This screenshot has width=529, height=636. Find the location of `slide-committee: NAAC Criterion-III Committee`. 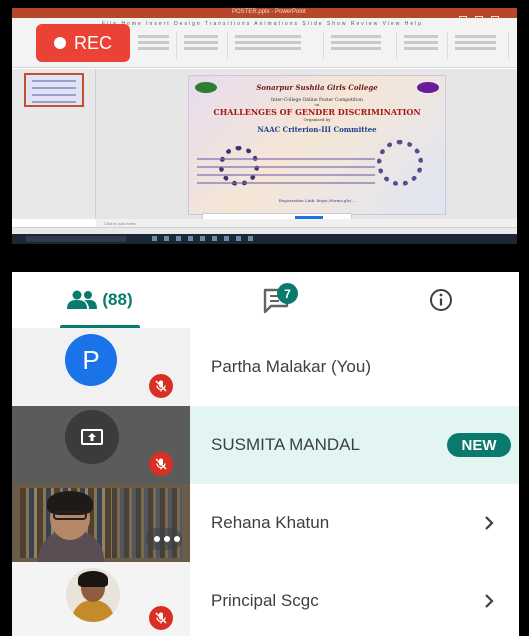

slide-committee: NAAC Criterion-III Committee is located at coordinates (317, 129).